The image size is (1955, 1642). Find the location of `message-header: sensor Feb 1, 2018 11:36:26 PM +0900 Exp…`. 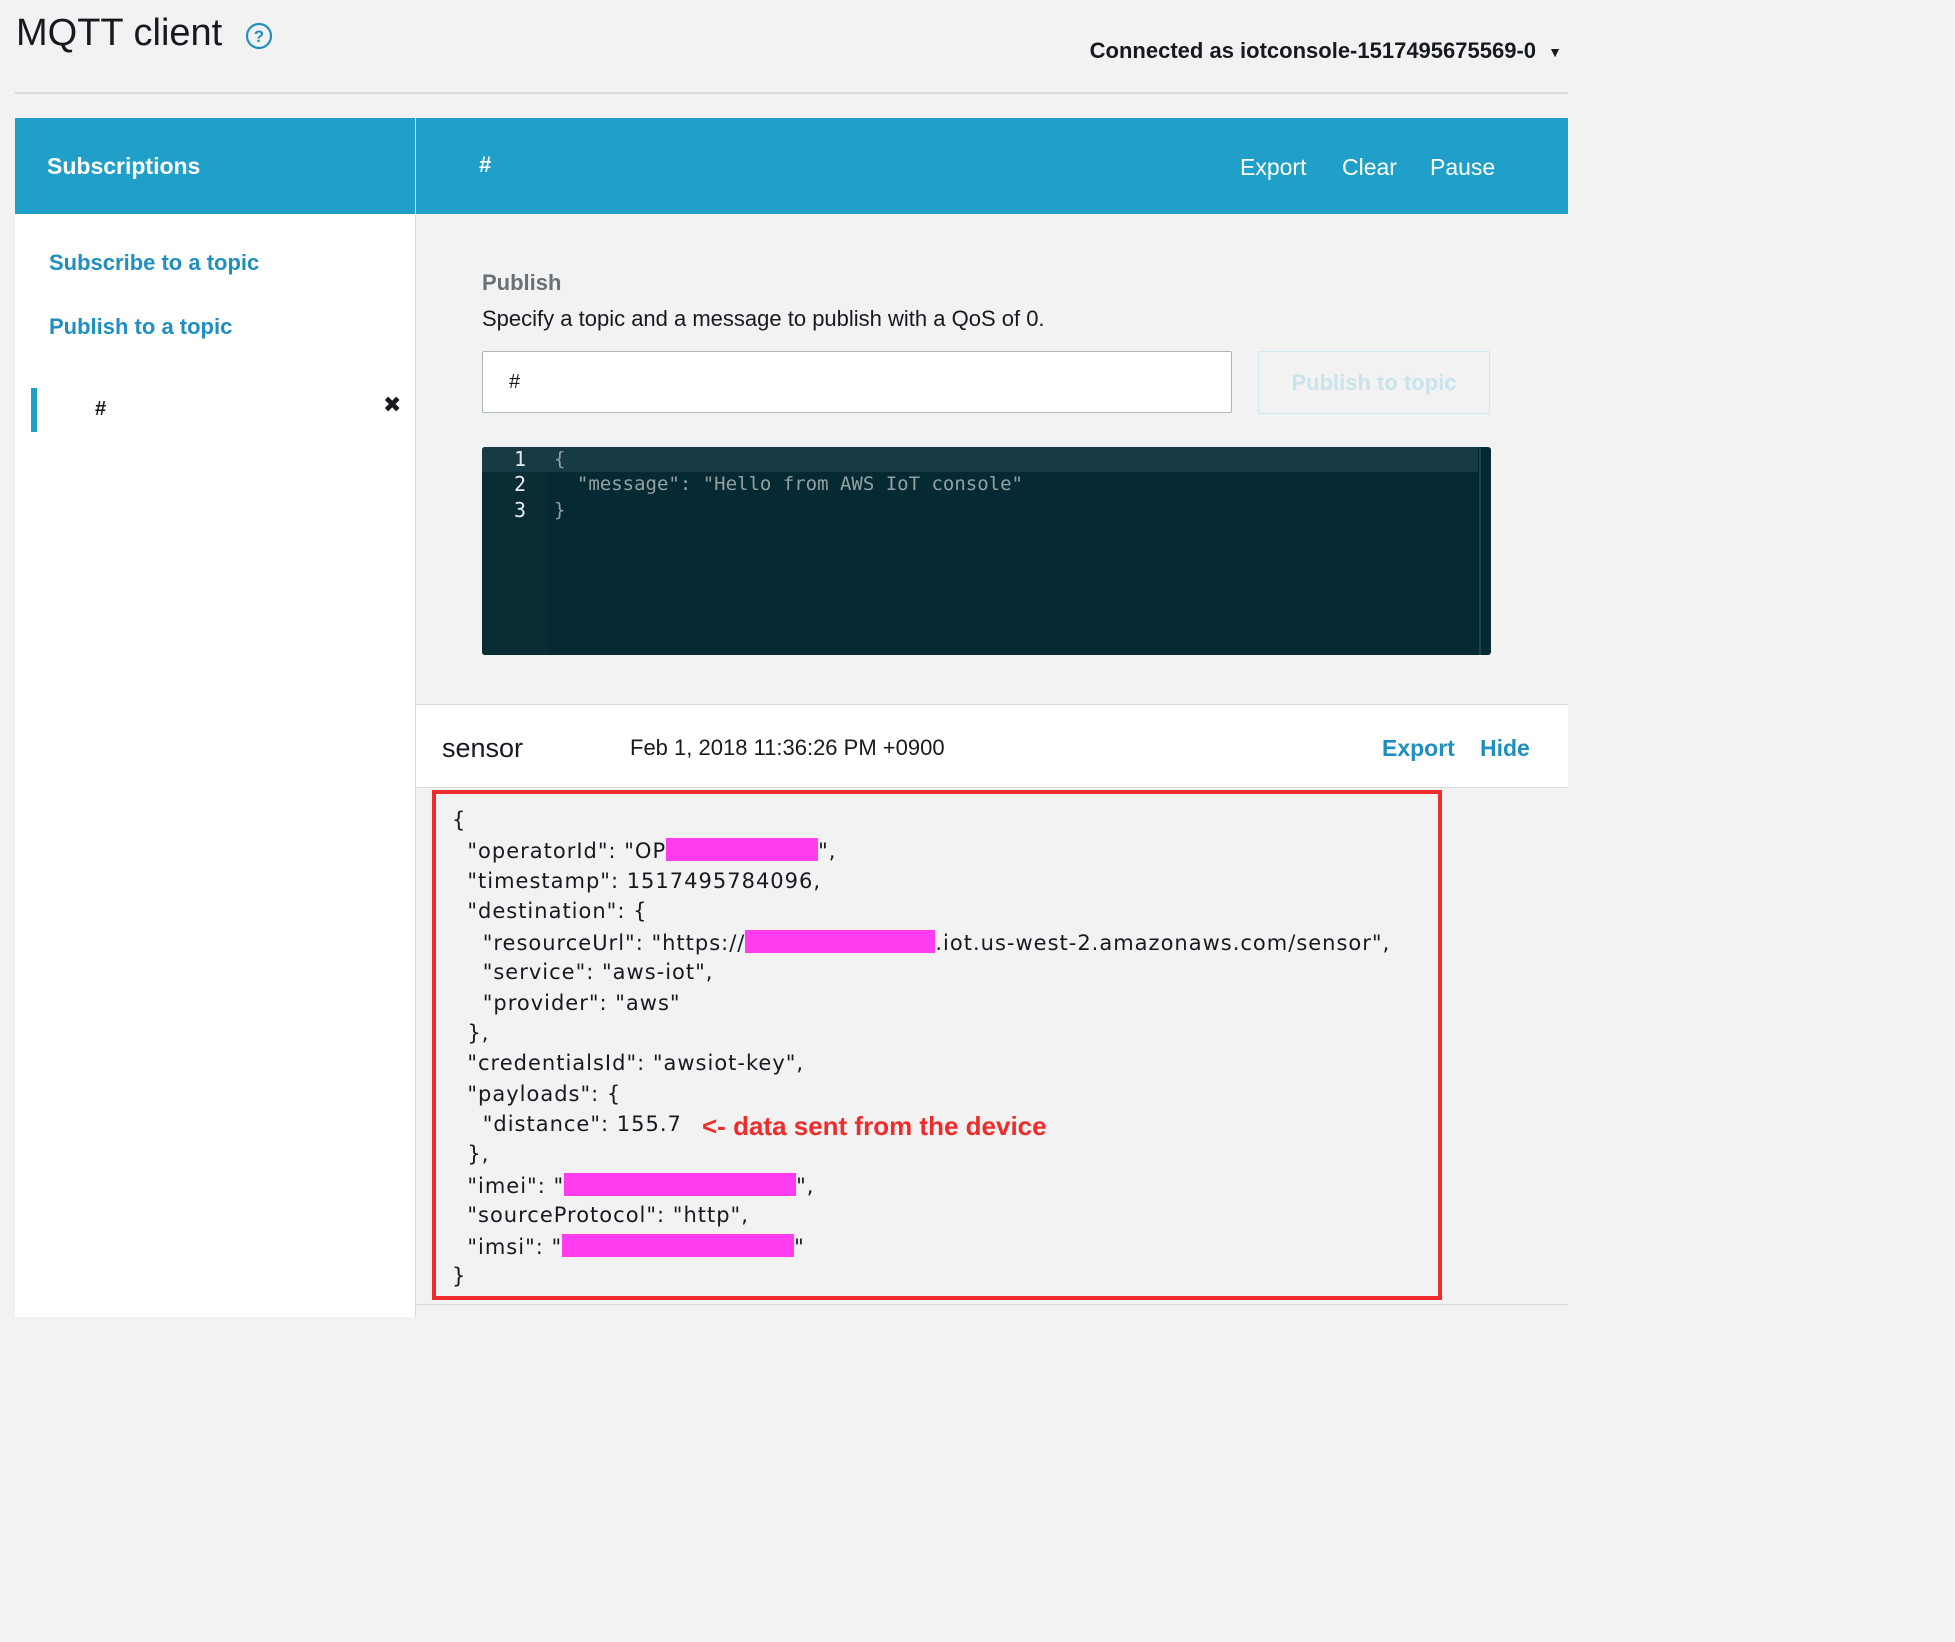

message-header: sensor Feb 1, 2018 11:36:26 PM +0900 Exp… is located at coordinates (992, 746).